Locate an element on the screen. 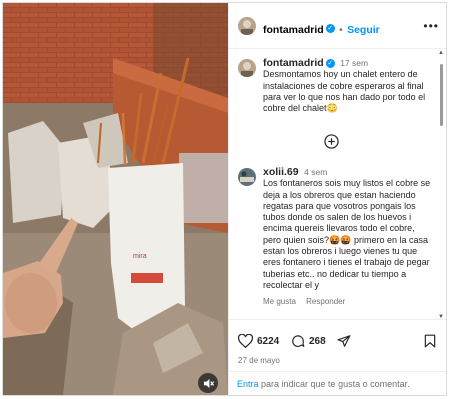 This screenshot has width=450, height=399. scroll-up-arrow: ▲ is located at coordinates (441, 53).